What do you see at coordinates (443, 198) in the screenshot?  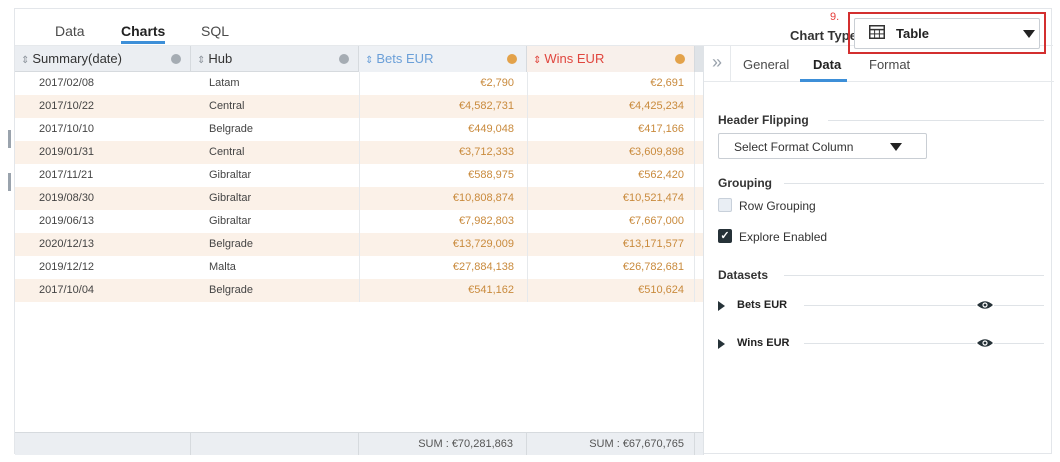 I see `cell-bets: €10,808,874` at bounding box center [443, 198].